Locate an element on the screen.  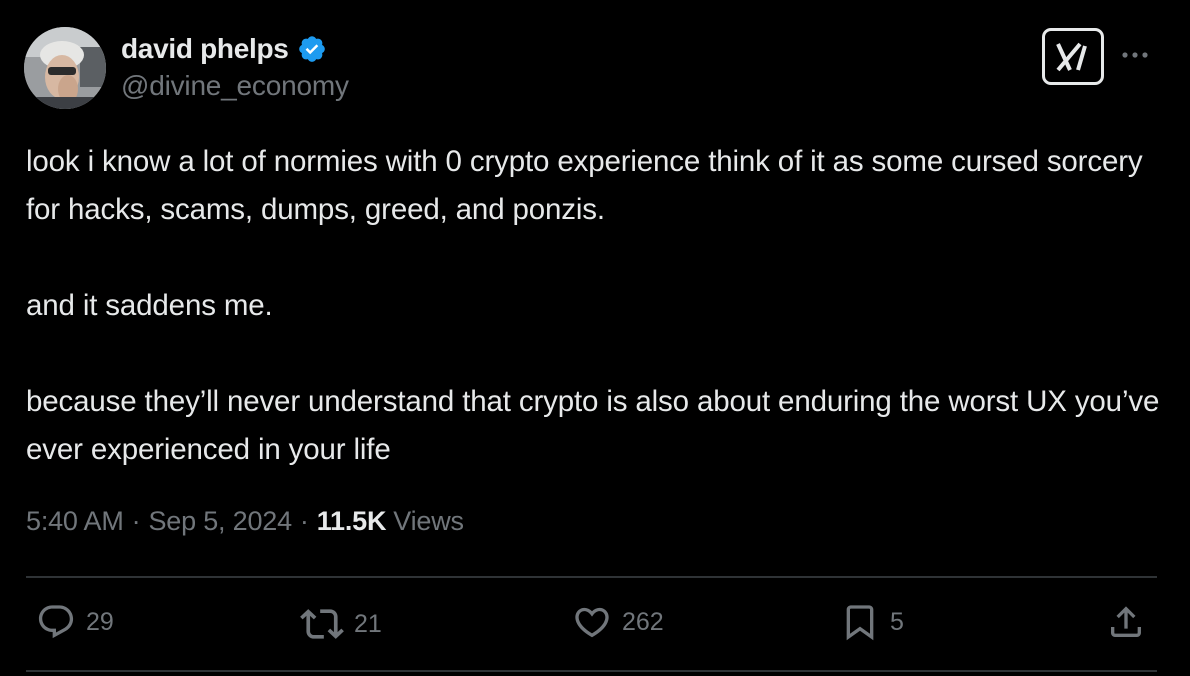
bookmark-count: 5 is located at coordinates (897, 621).